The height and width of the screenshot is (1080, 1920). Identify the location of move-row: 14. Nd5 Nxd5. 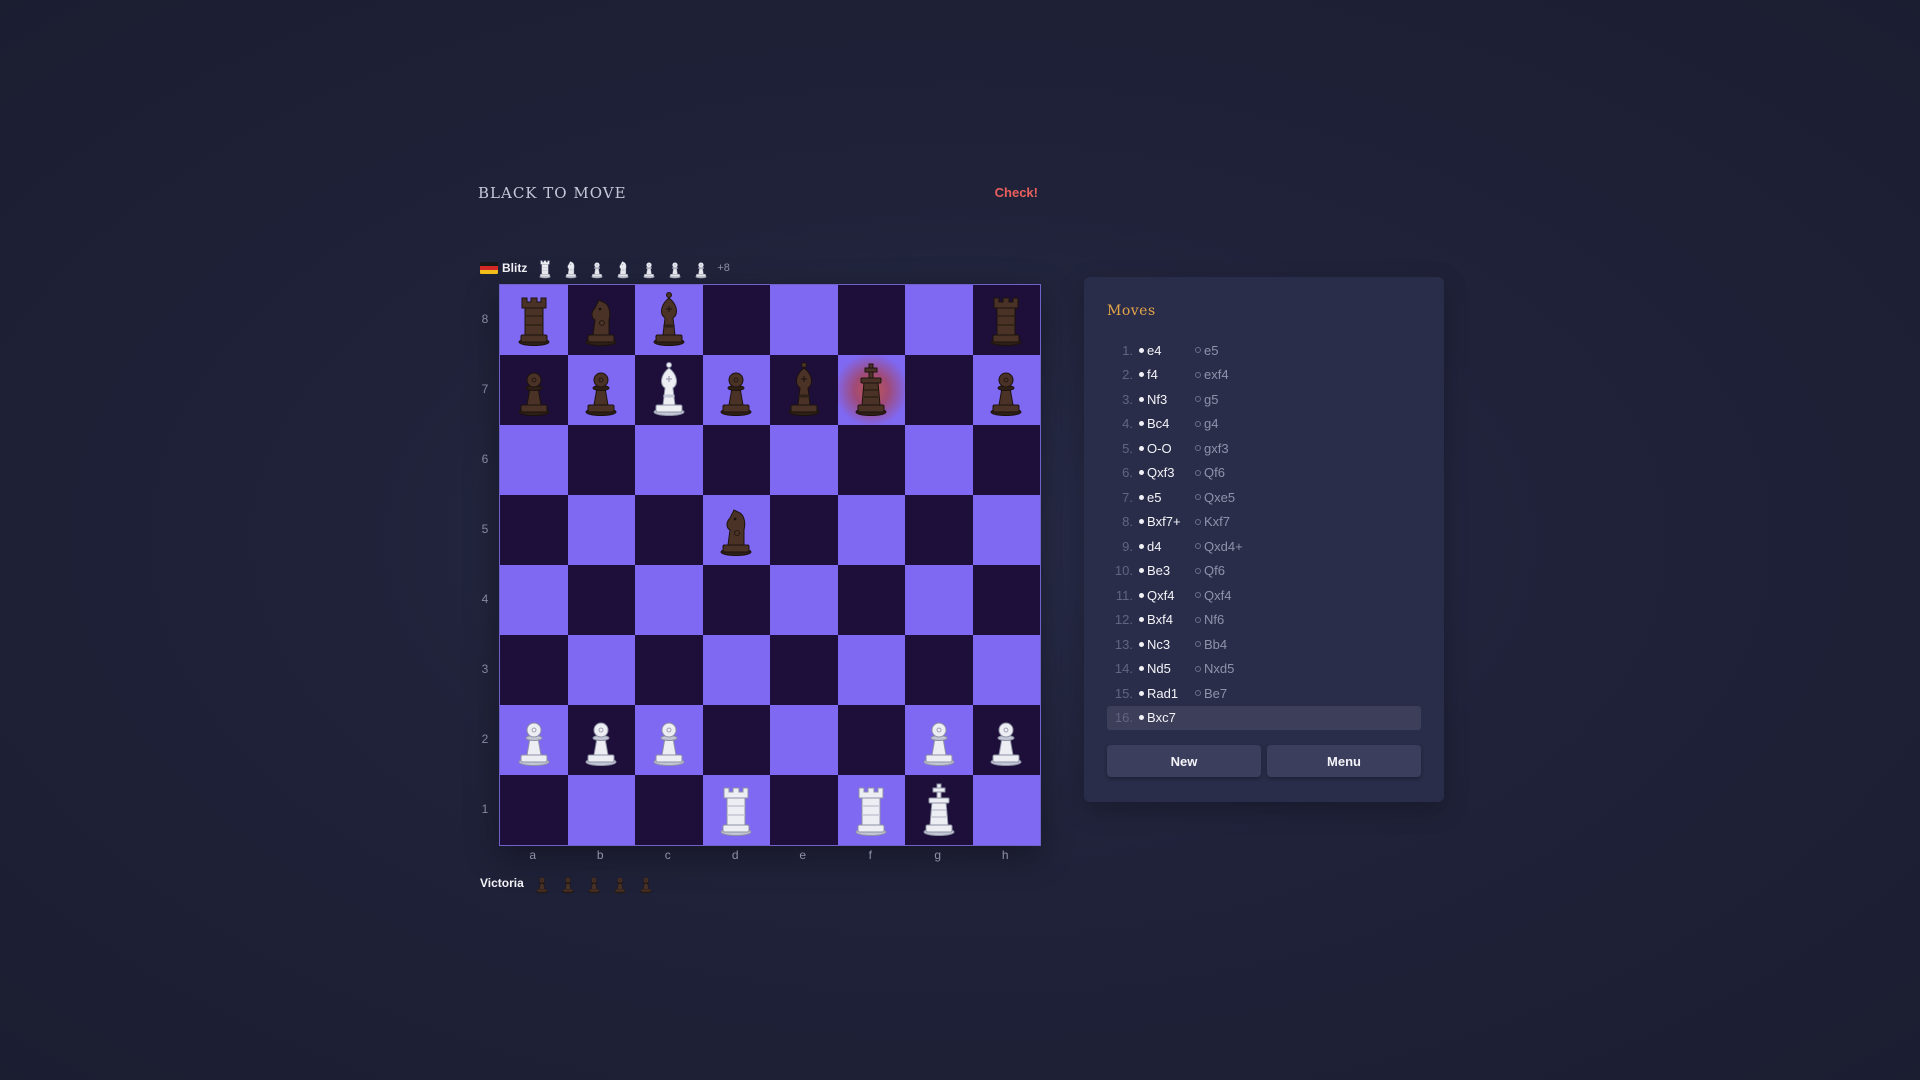
(1264, 669).